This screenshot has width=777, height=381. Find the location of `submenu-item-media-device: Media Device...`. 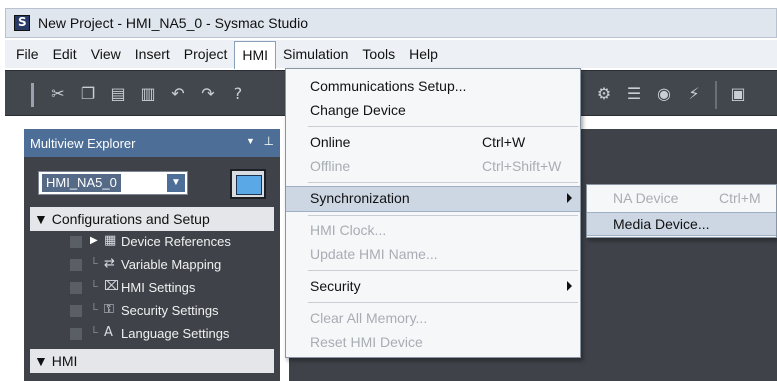

submenu-item-media-device: Media Device... is located at coordinates (681, 224).